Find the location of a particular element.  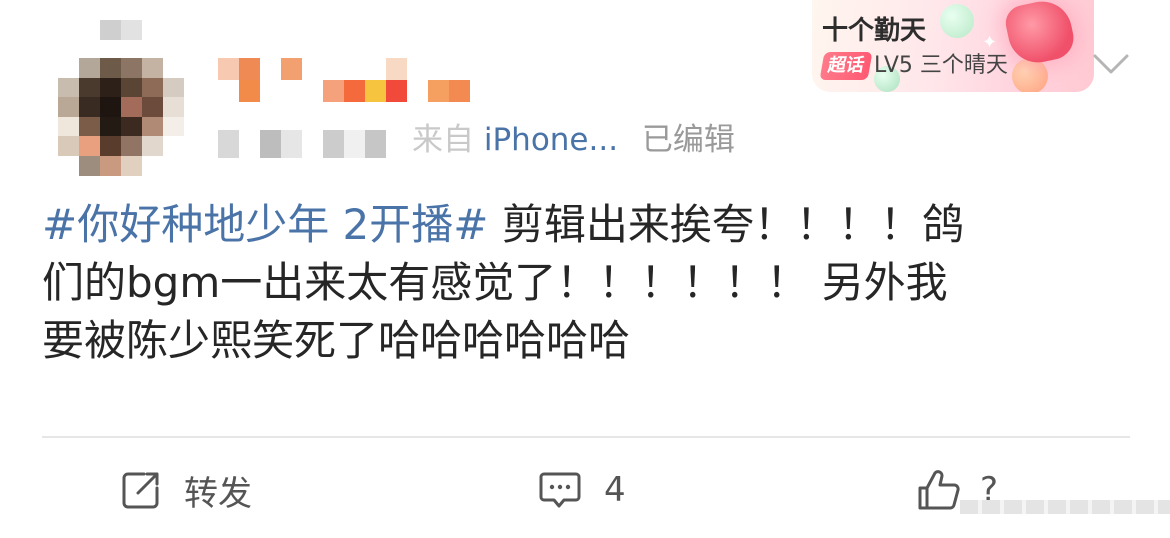

post-text-line-2: 们的bgm一出来太有感觉了！！！！！！ 另外我 is located at coordinates (495, 282).